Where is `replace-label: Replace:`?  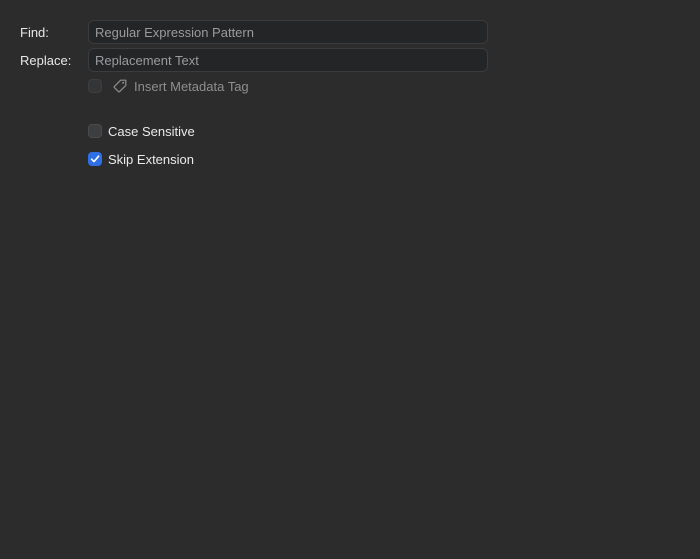
replace-label: Replace: is located at coordinates (46, 60).